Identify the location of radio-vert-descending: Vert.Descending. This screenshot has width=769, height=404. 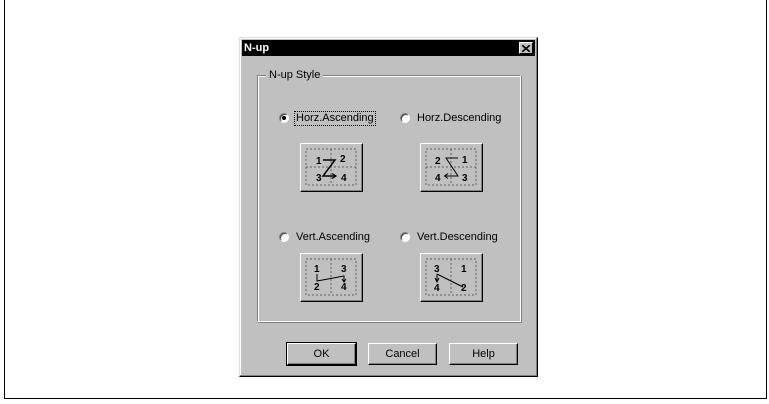
(449, 237).